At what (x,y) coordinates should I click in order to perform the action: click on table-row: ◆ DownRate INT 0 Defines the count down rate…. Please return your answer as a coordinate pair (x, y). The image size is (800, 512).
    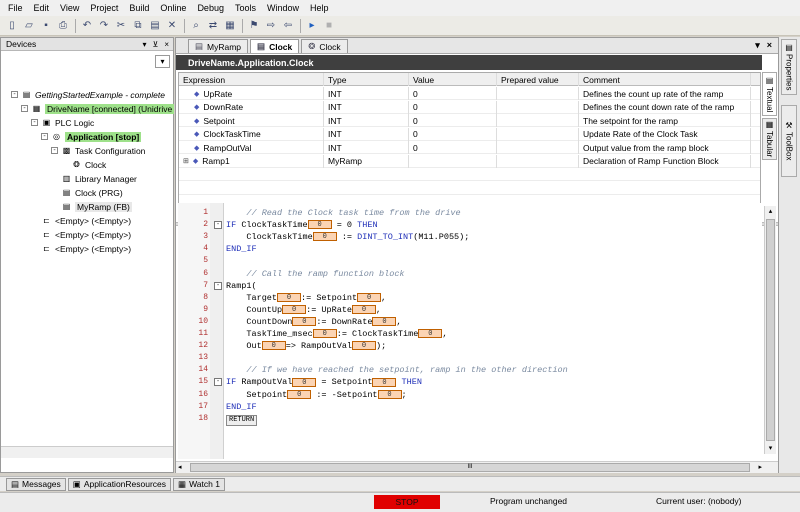
    Looking at the image, I should click on (469, 107).